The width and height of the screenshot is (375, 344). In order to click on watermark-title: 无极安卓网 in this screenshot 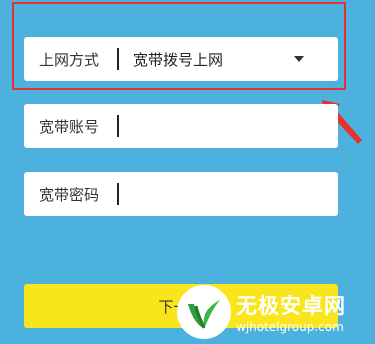, I will do `click(291, 306)`.